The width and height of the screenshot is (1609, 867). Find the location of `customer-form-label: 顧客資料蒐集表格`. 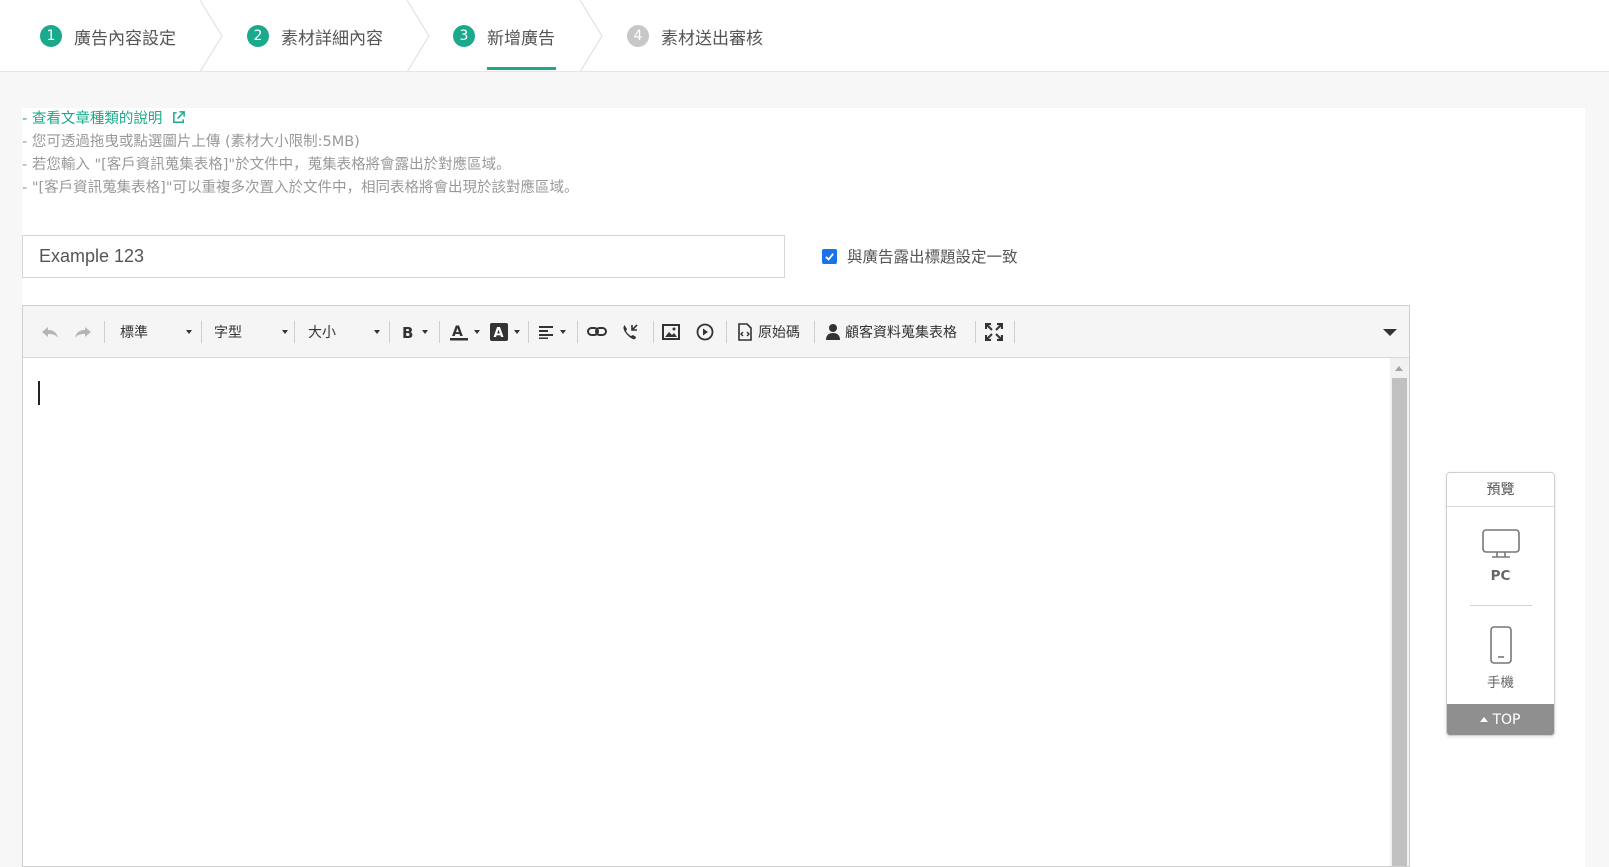

customer-form-label: 顧客資料蒐集表格 is located at coordinates (901, 333).